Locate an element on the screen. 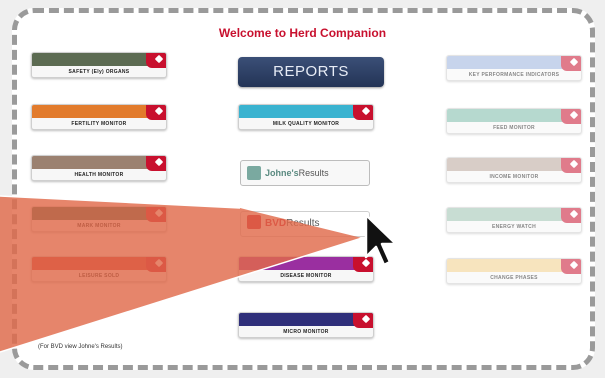 The height and width of the screenshot is (378, 605). reports-button: REPORTS is located at coordinates (311, 72).